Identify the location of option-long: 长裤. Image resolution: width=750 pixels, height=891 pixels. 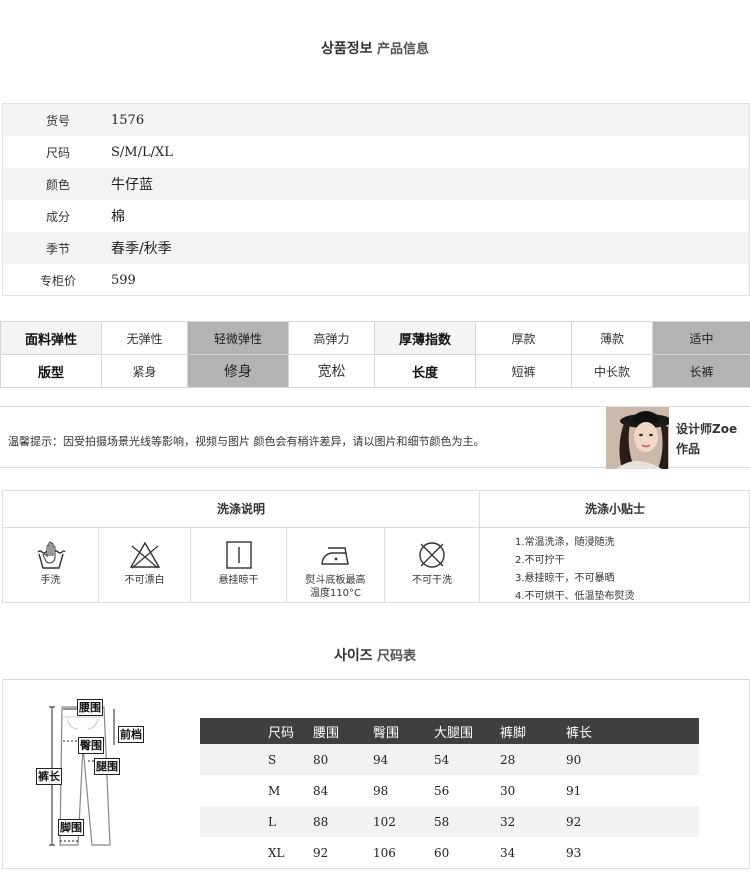
(701, 371).